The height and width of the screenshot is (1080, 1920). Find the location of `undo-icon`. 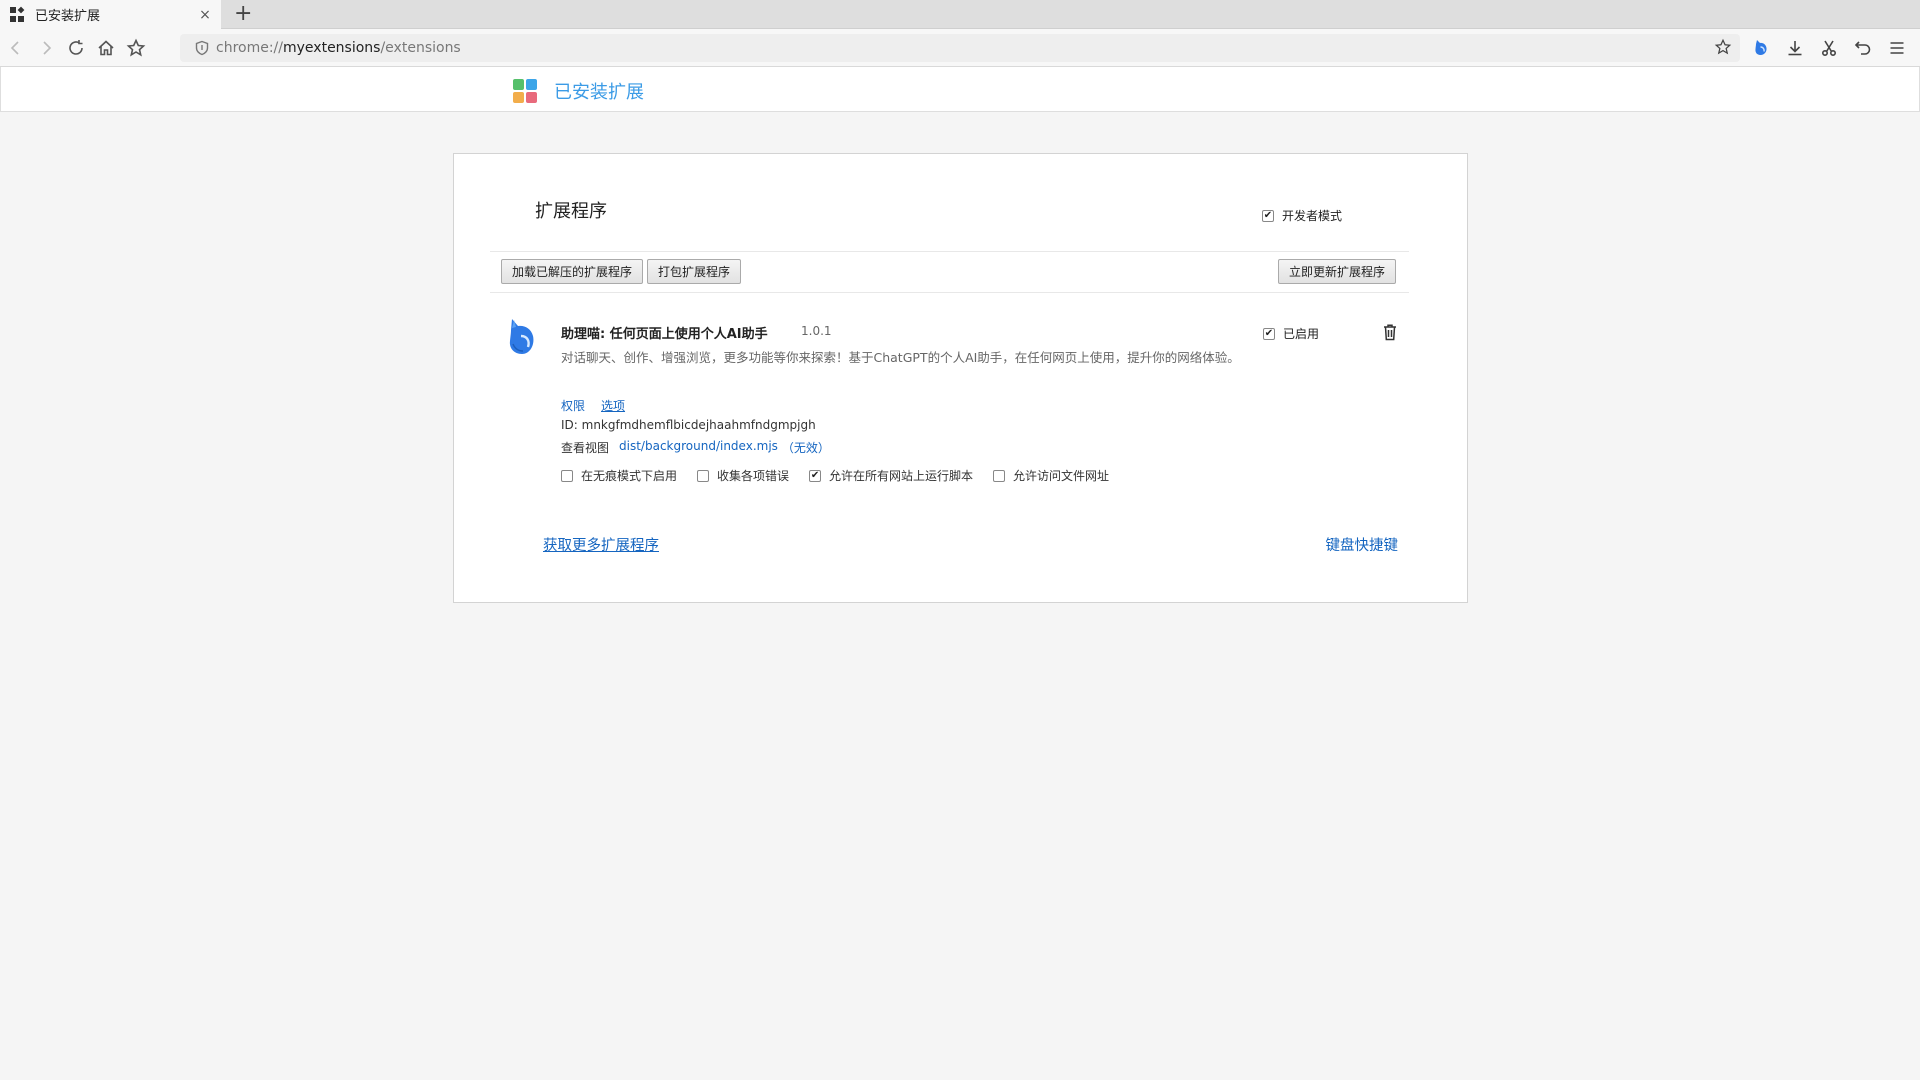

undo-icon is located at coordinates (1862, 48).